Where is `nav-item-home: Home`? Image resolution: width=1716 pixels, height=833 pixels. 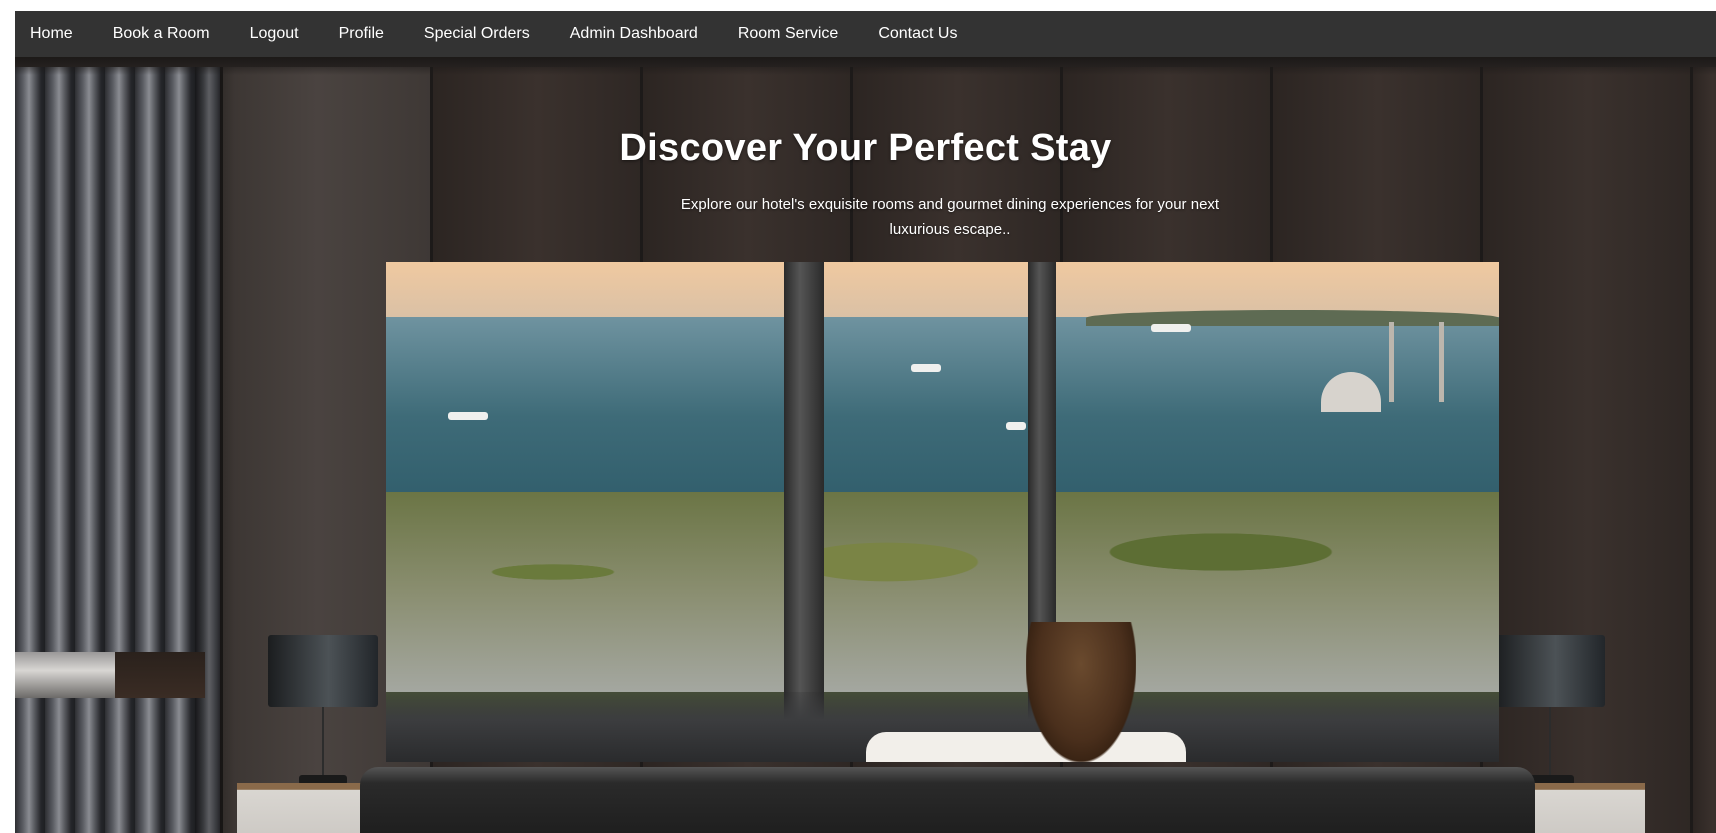 nav-item-home: Home is located at coordinates (54, 34).